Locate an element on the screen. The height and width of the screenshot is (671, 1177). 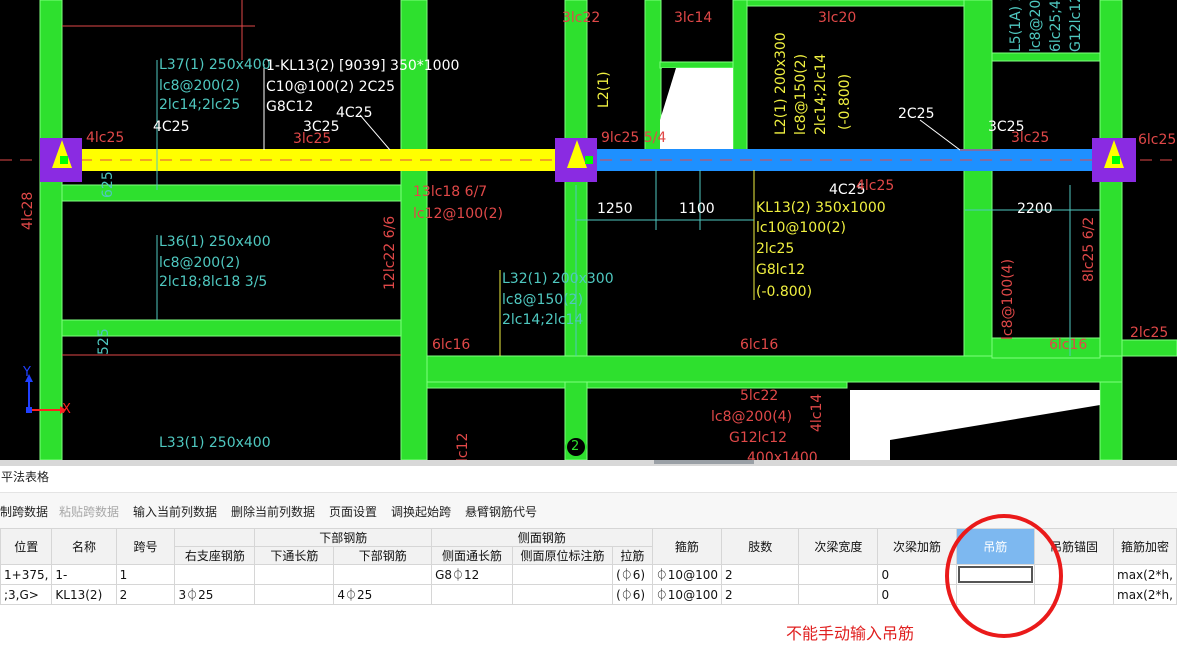
l2-label: L2(1) is located at coordinates (604, 89).